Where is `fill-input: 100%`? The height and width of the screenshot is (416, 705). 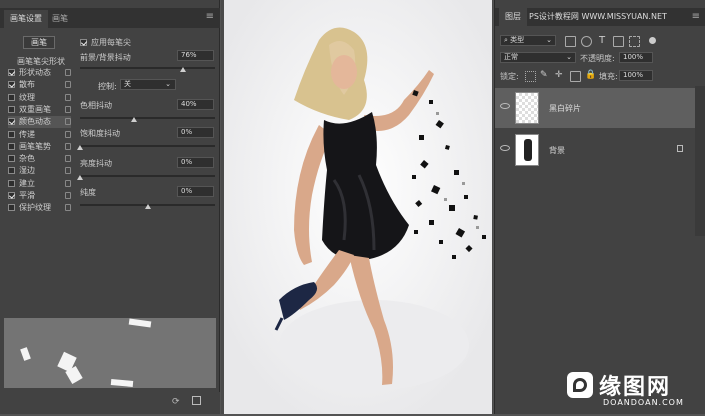
fill-input: 100% is located at coordinates (636, 75).